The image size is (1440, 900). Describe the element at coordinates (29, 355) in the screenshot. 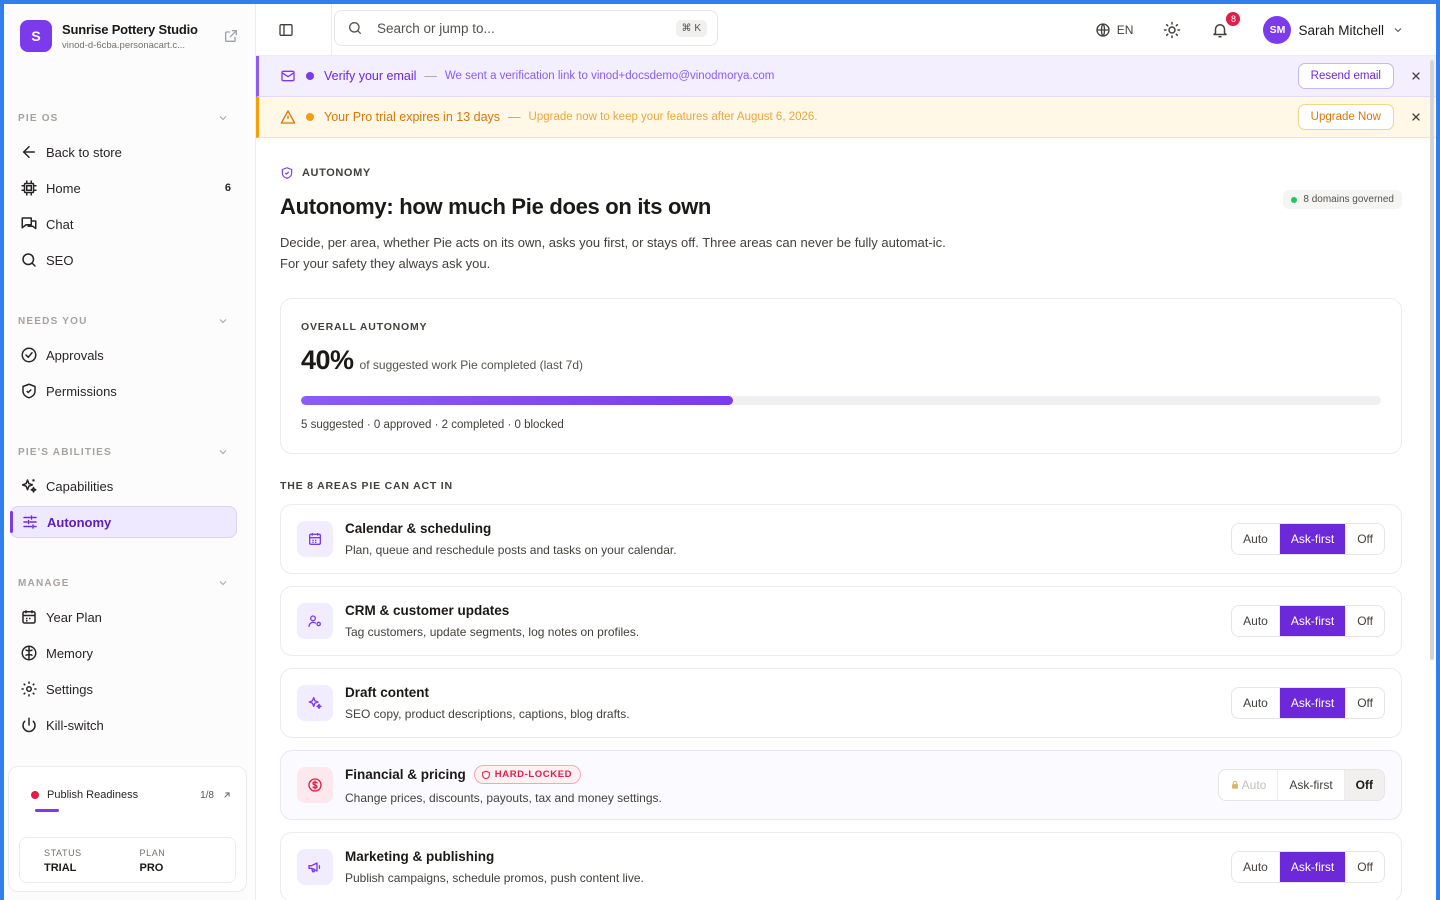

I see `check-circle-icon` at that location.